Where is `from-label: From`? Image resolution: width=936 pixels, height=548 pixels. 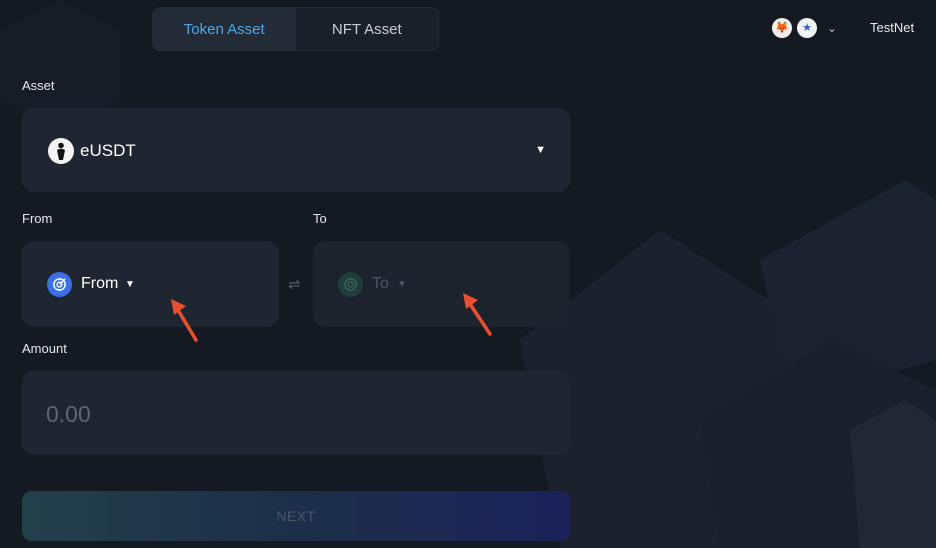 from-label: From is located at coordinates (37, 218).